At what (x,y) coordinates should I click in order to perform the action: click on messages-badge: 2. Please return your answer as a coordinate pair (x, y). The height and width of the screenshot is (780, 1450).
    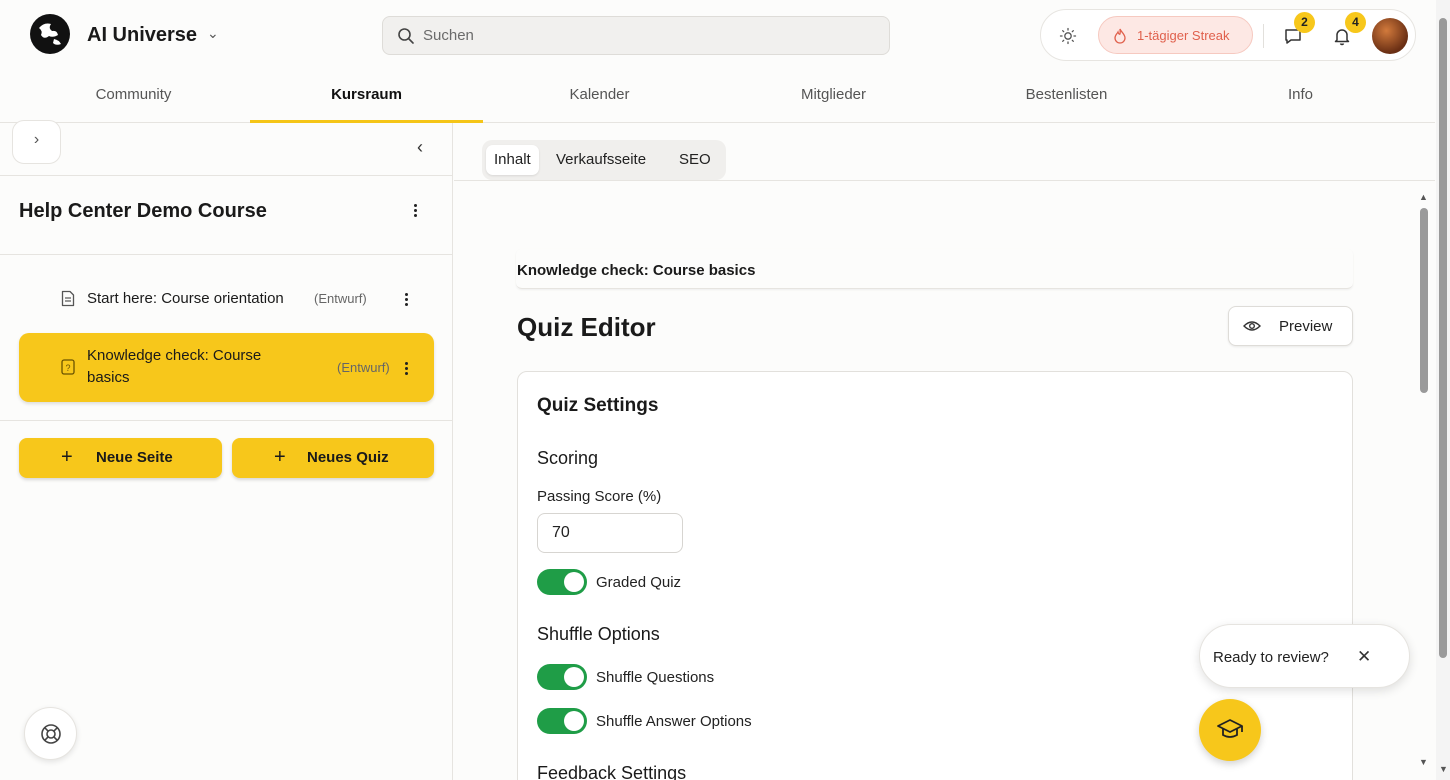
    Looking at the image, I should click on (1304, 22).